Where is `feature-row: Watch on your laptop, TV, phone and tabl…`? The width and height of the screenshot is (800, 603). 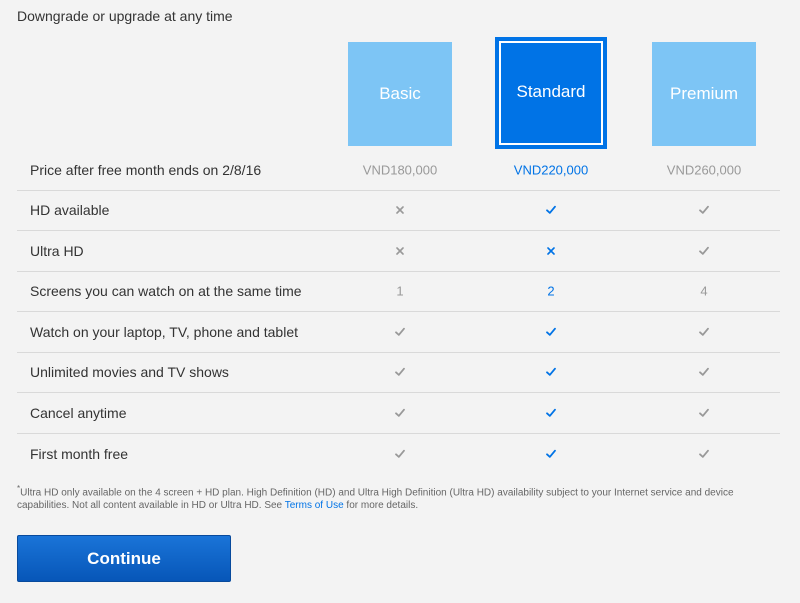 feature-row: Watch on your laptop, TV, phone and tabl… is located at coordinates (398, 332).